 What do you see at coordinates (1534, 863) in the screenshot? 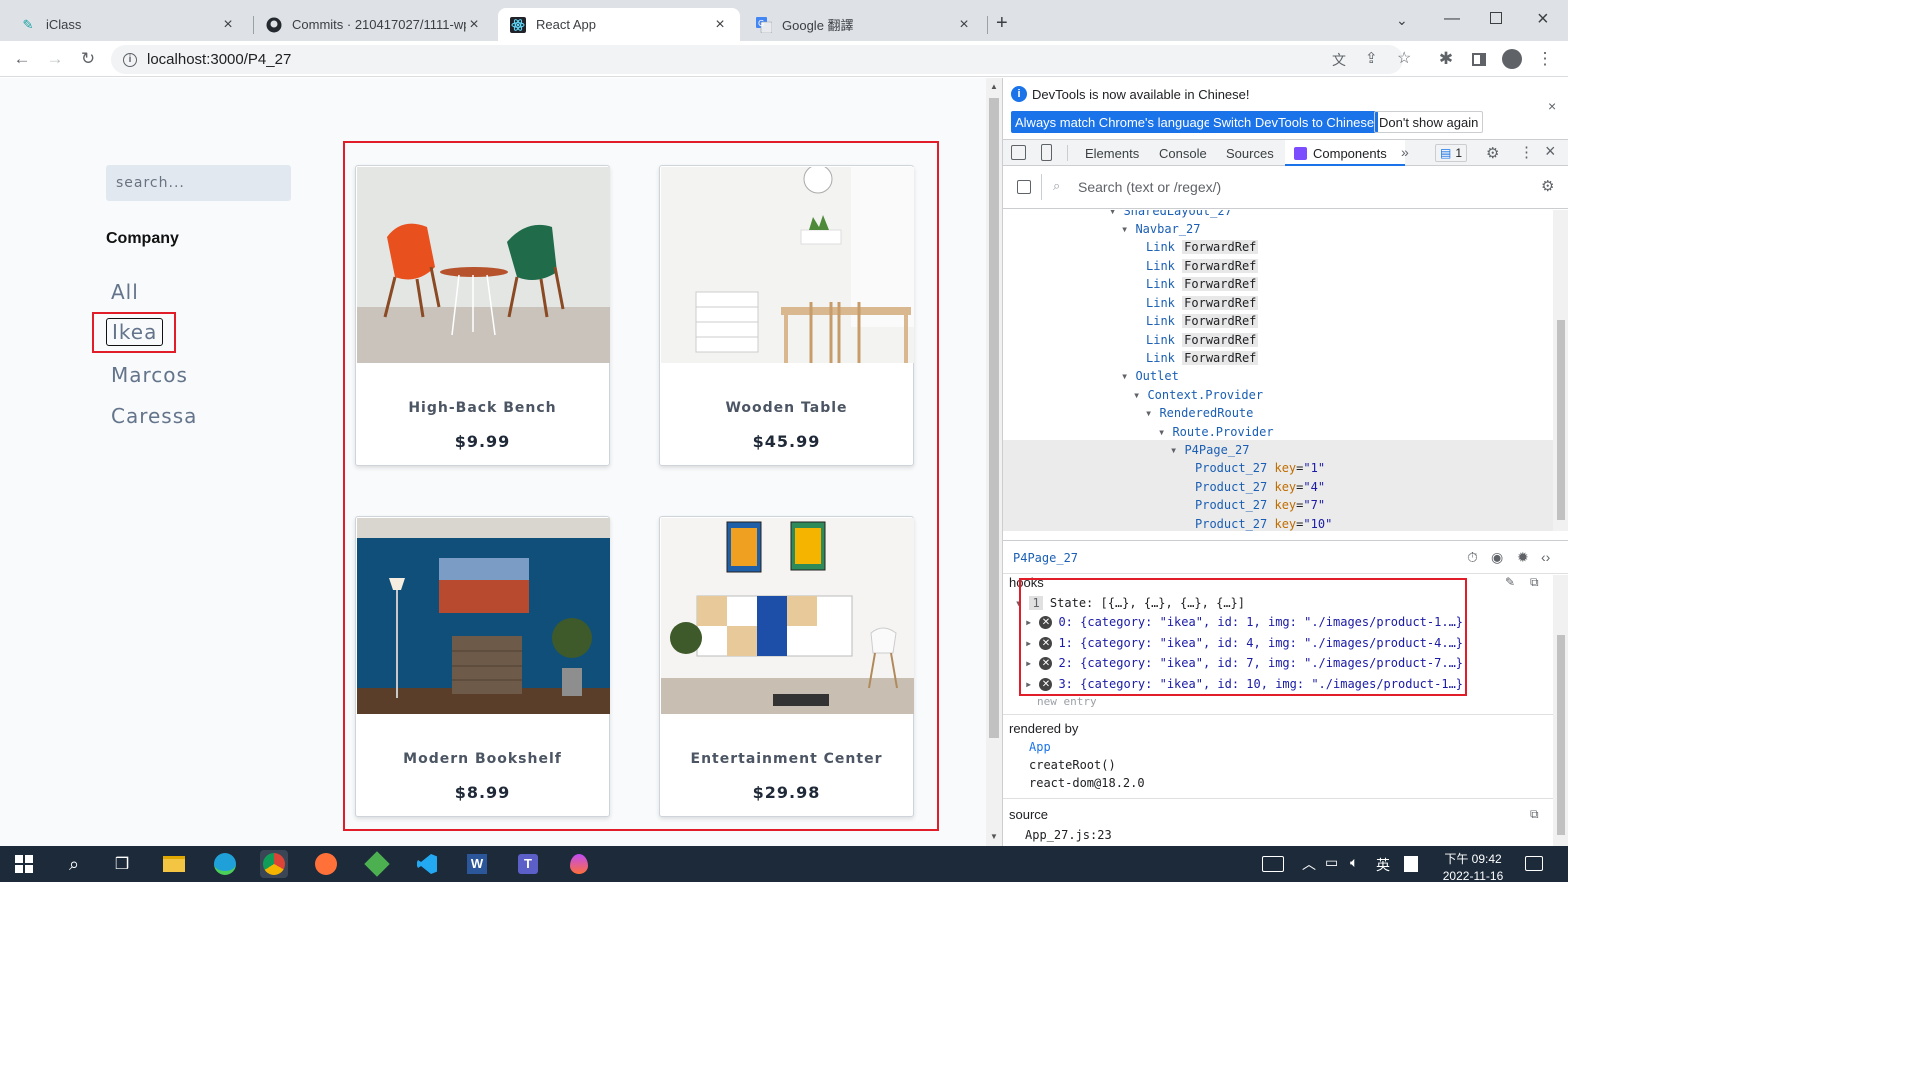
I see `notifications-icon` at bounding box center [1534, 863].